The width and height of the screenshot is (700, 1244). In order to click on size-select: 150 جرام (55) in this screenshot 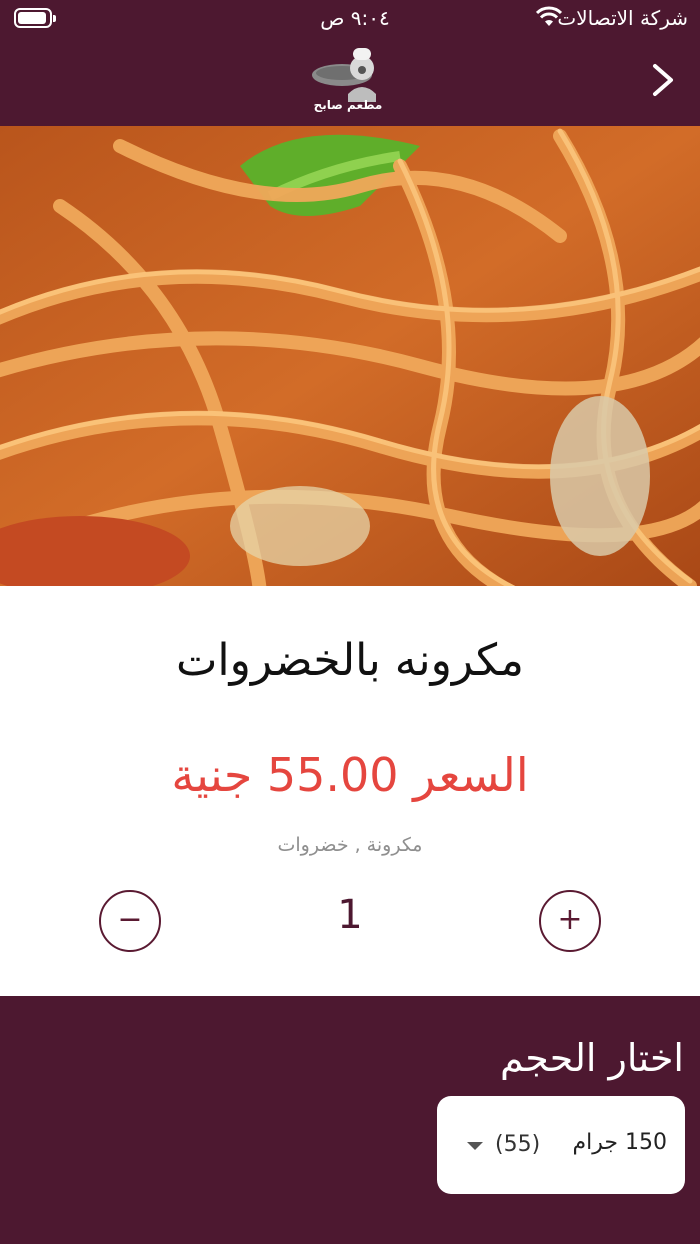, I will do `click(561, 1145)`.